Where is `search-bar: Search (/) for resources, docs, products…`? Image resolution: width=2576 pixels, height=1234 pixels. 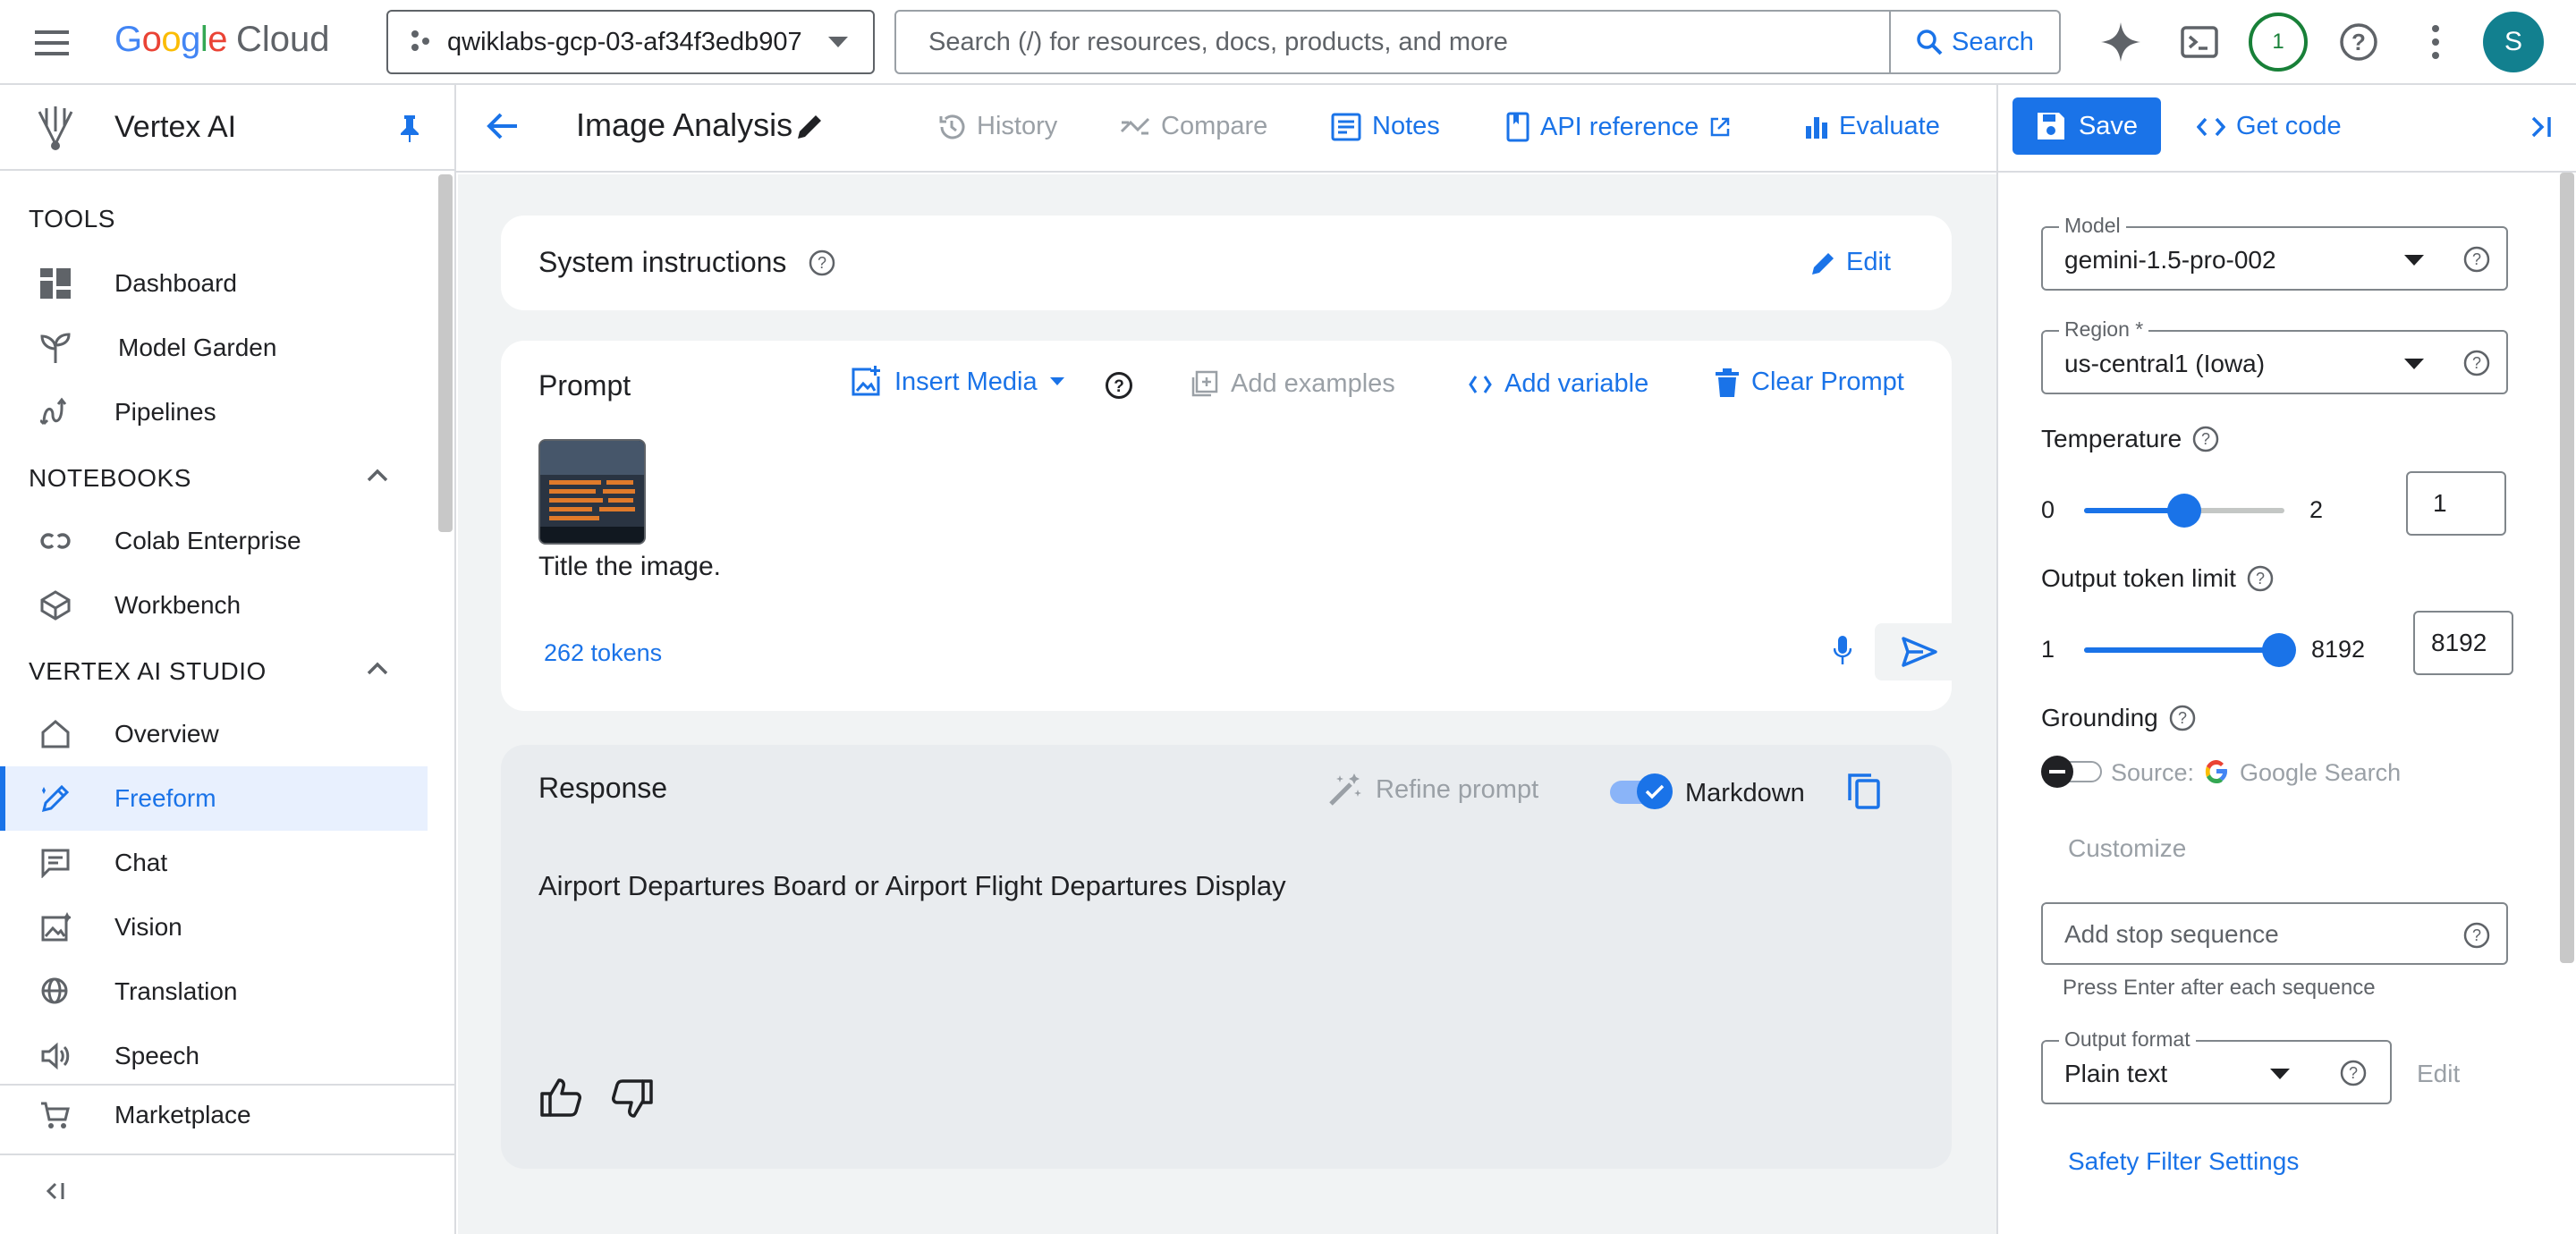 search-bar: Search (/) for resources, docs, products… is located at coordinates (1477, 42).